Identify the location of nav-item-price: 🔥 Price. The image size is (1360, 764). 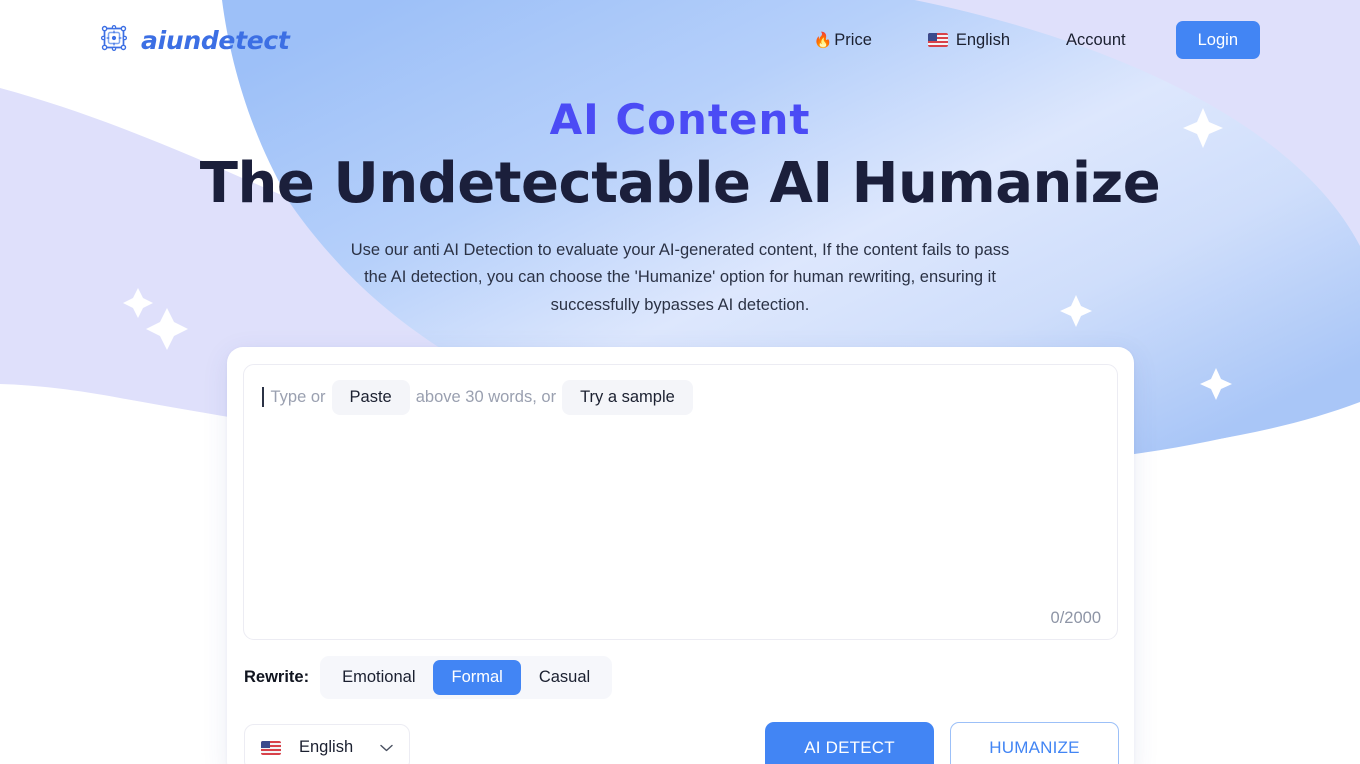
(843, 40).